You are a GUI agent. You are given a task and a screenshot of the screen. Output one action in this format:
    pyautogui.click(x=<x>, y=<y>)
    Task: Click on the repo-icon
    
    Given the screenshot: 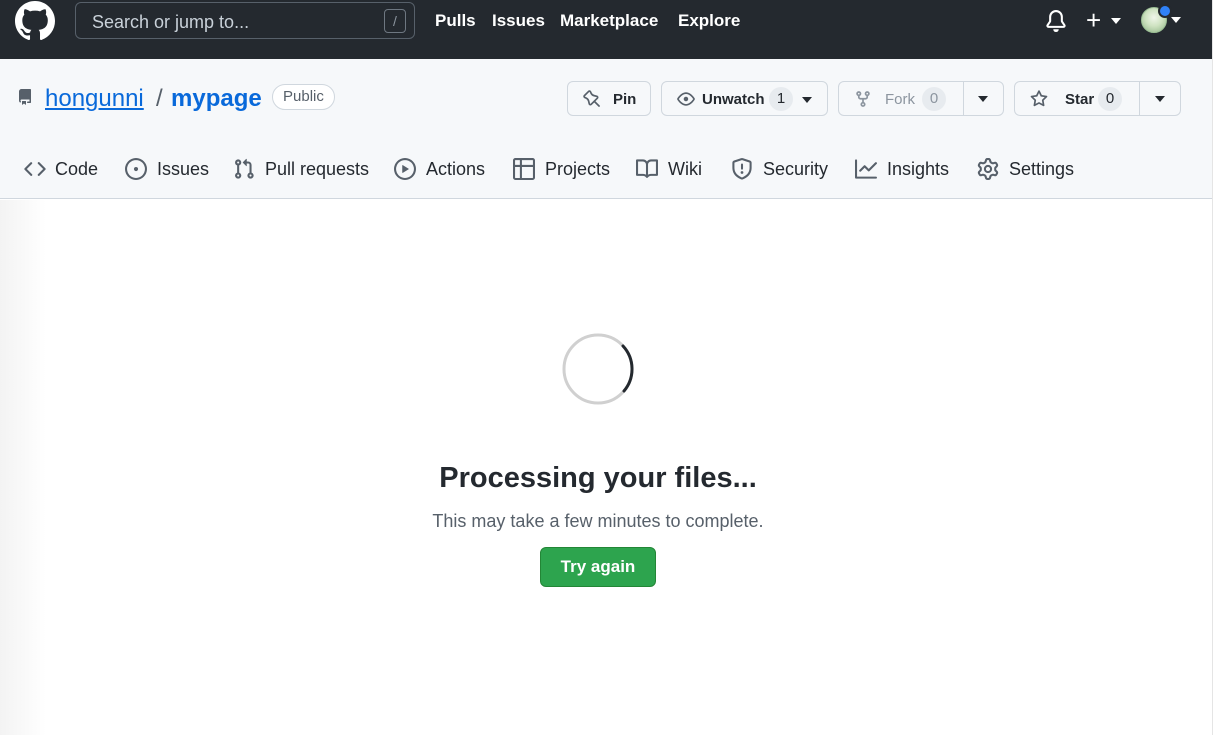 What is the action you would take?
    pyautogui.click(x=24, y=97)
    